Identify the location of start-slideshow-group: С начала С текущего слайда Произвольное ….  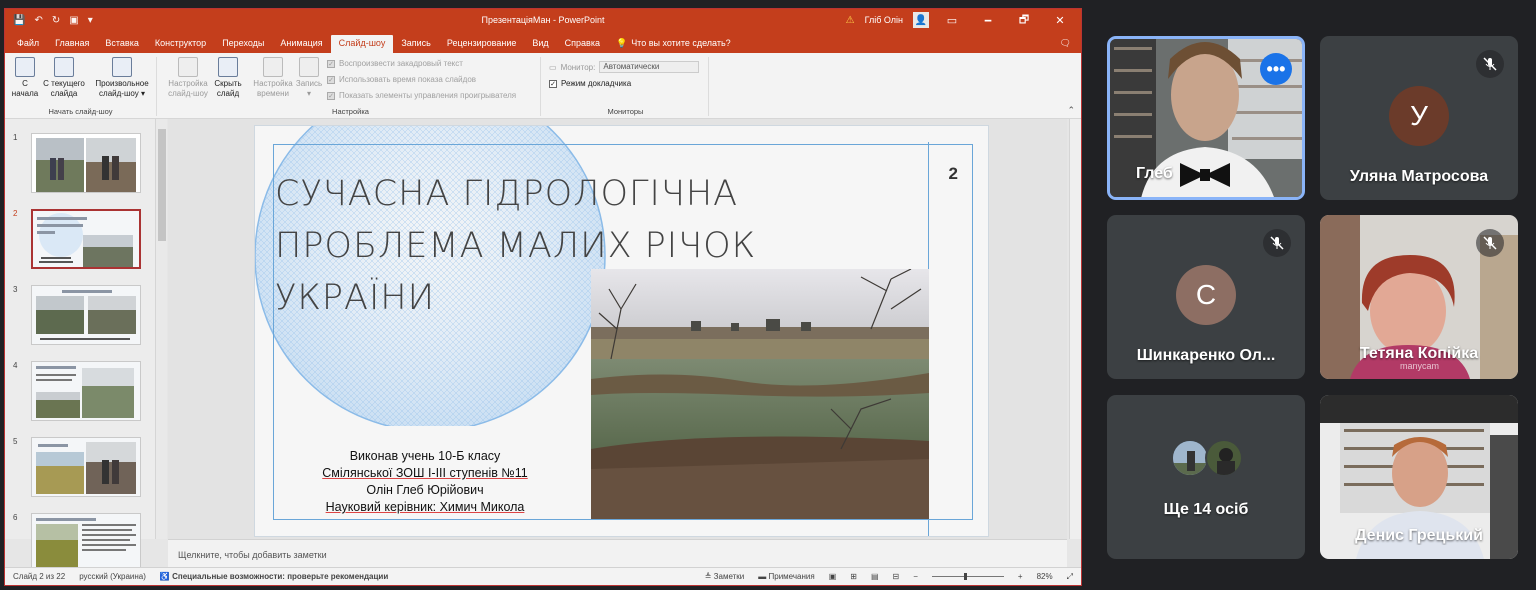
(81, 86).